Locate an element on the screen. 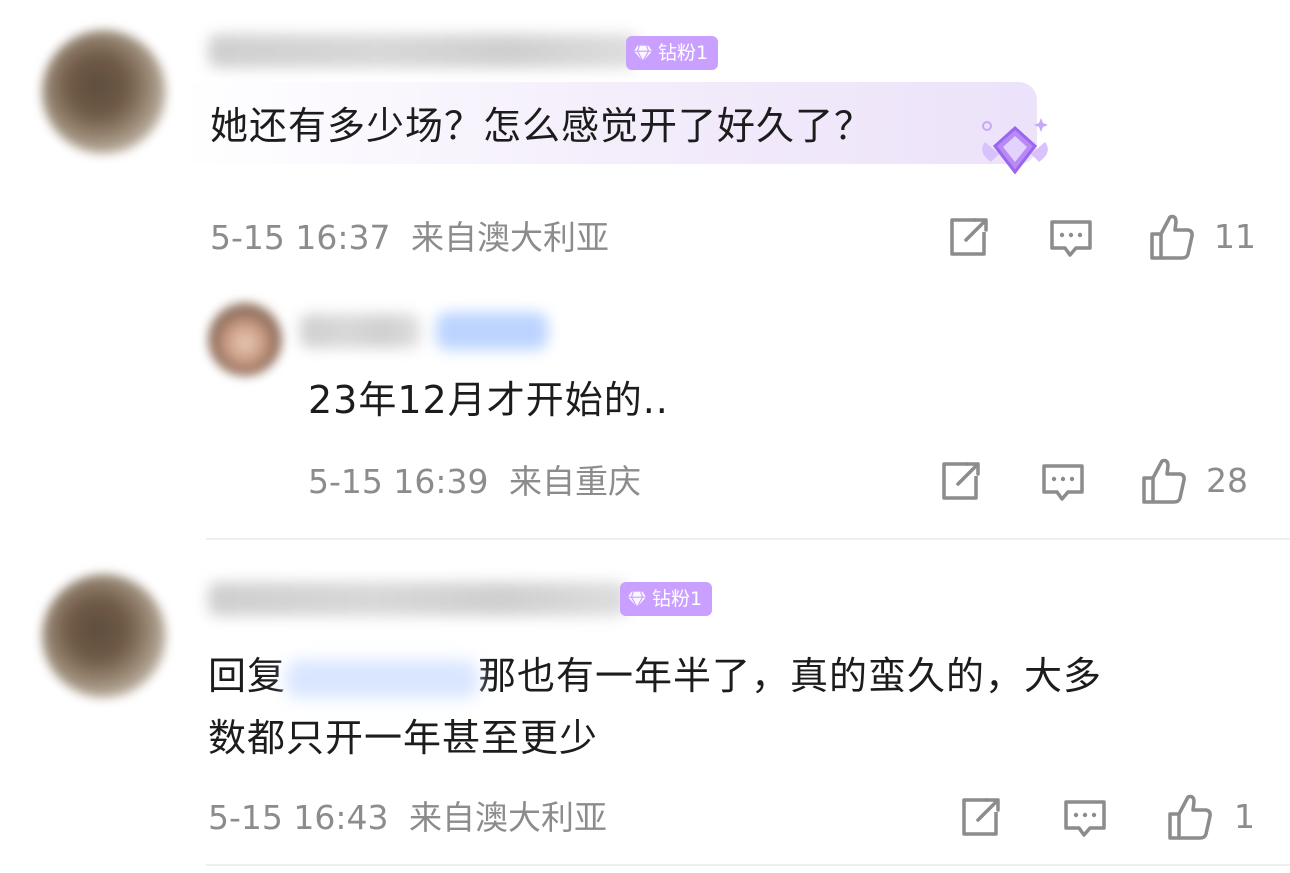 The image size is (1290, 873). comment-meta: 5-15 16:43 来自澳大利亚 is located at coordinates (407, 818).